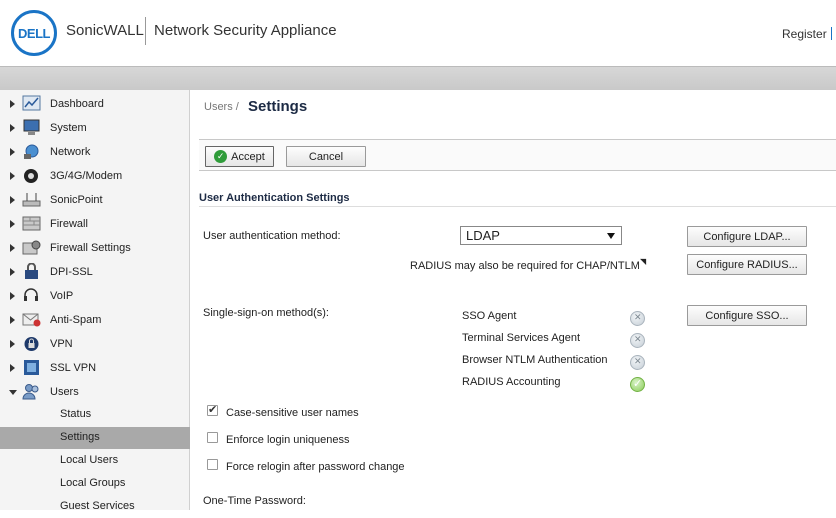  Describe the element at coordinates (31, 271) in the screenshot. I see `lock-icon` at that location.